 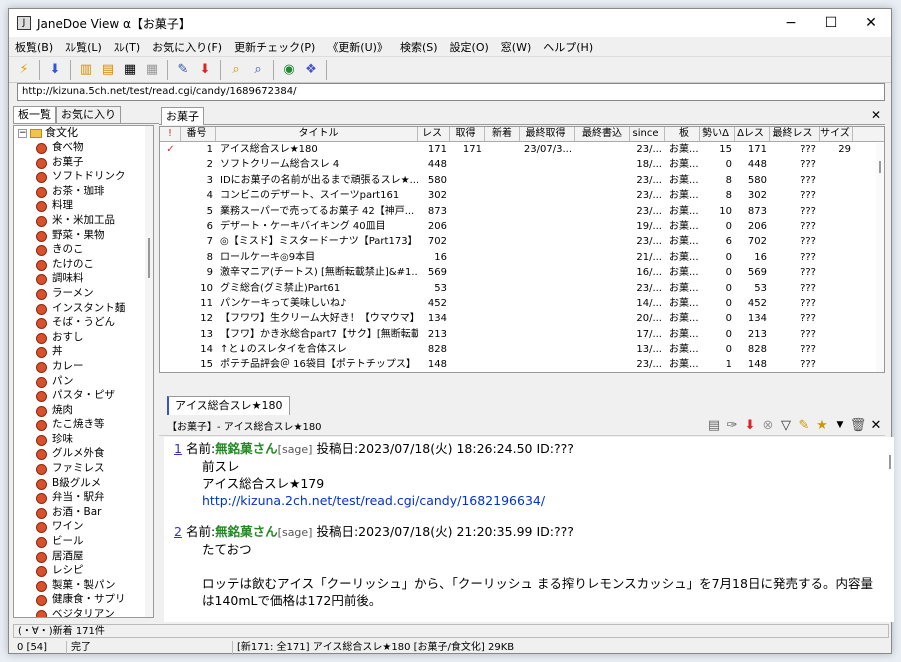 What do you see at coordinates (419, 47) in the screenshot?
I see `menu-search: 検索(S)` at bounding box center [419, 47].